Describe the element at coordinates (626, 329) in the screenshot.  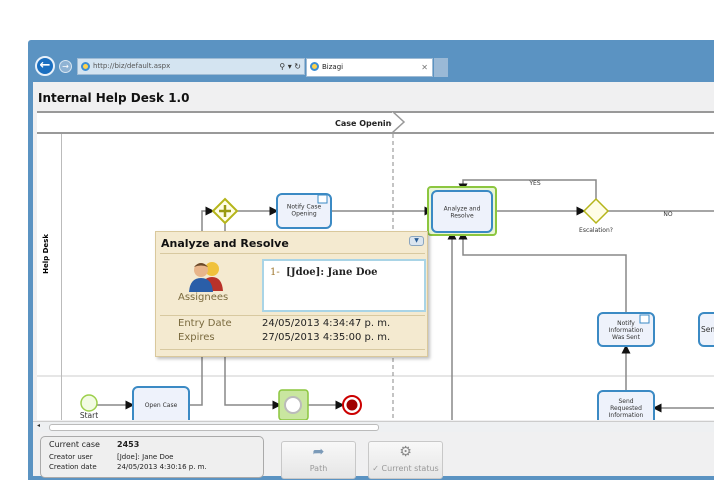
I see `task-notify-information-sent: Notify Information Was Sent` at that location.